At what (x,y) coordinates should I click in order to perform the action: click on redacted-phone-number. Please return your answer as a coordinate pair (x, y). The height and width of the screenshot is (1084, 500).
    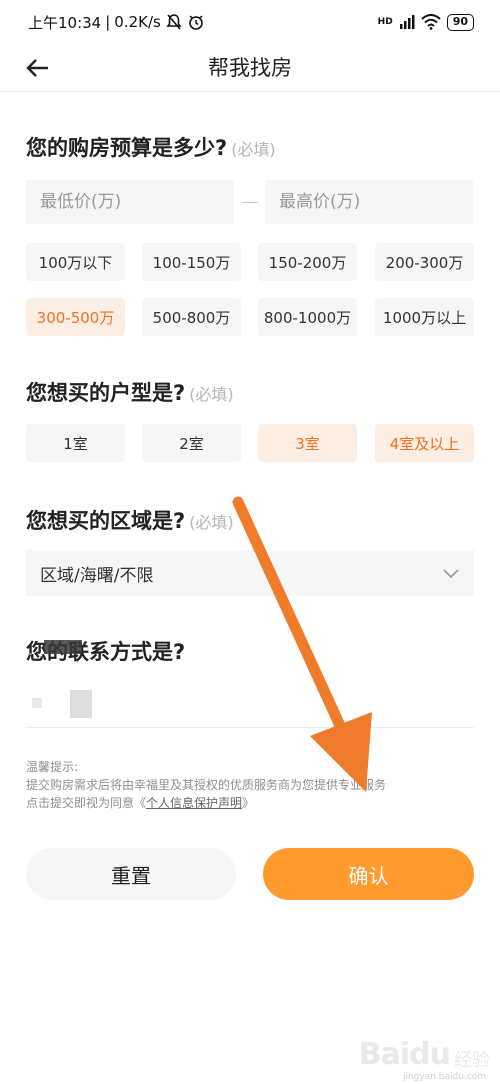
    Looking at the image, I should click on (81, 704).